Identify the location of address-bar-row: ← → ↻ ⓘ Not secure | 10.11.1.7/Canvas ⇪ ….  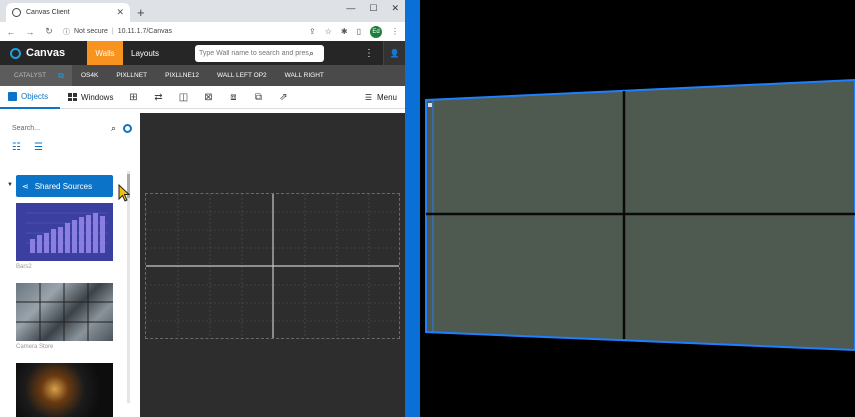
(202, 31).